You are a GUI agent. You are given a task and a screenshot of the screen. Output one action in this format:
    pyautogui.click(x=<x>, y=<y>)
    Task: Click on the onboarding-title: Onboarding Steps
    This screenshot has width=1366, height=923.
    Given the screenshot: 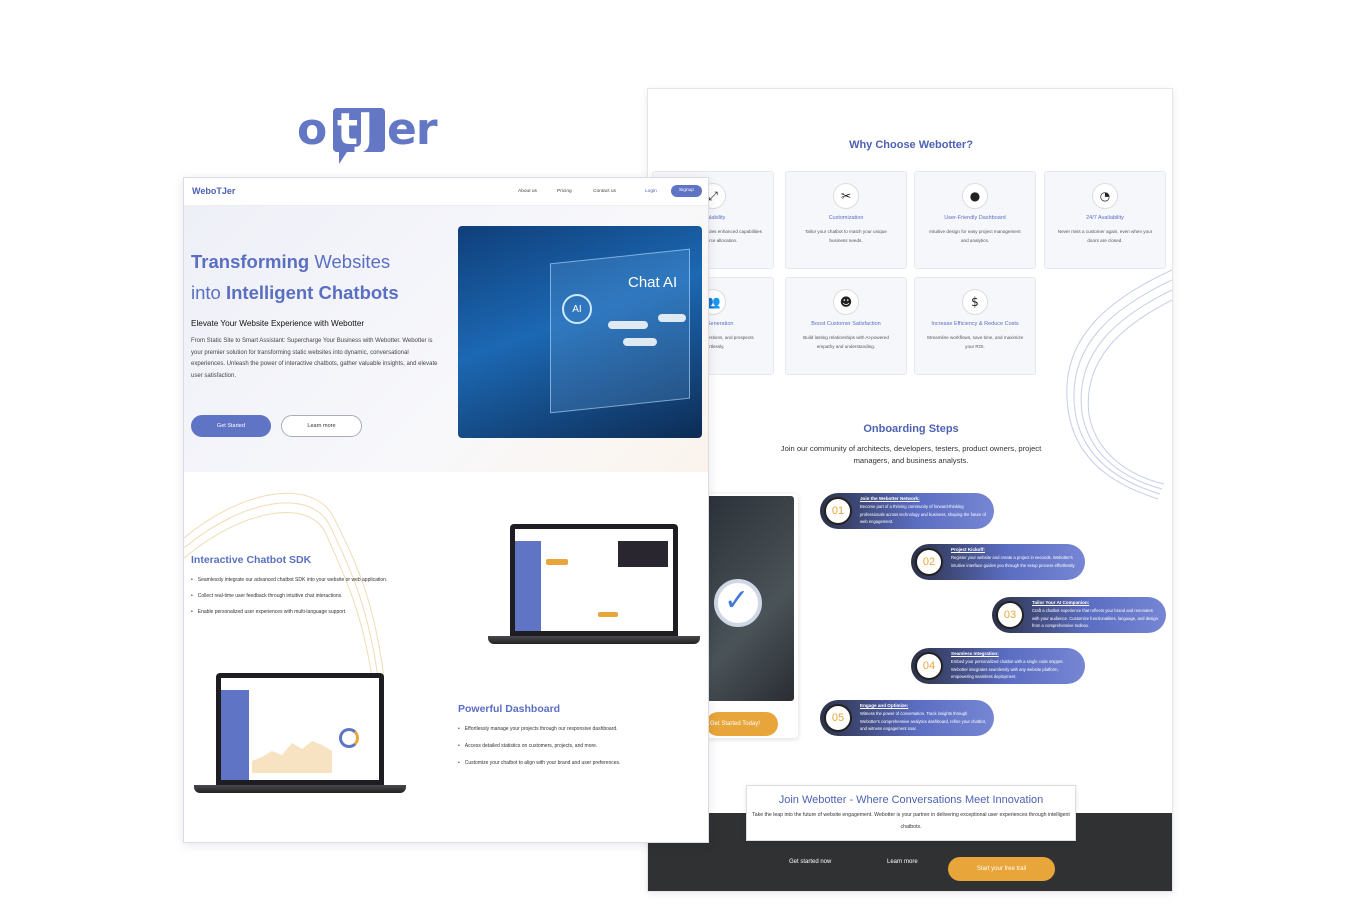 What is the action you would take?
    pyautogui.click(x=911, y=429)
    